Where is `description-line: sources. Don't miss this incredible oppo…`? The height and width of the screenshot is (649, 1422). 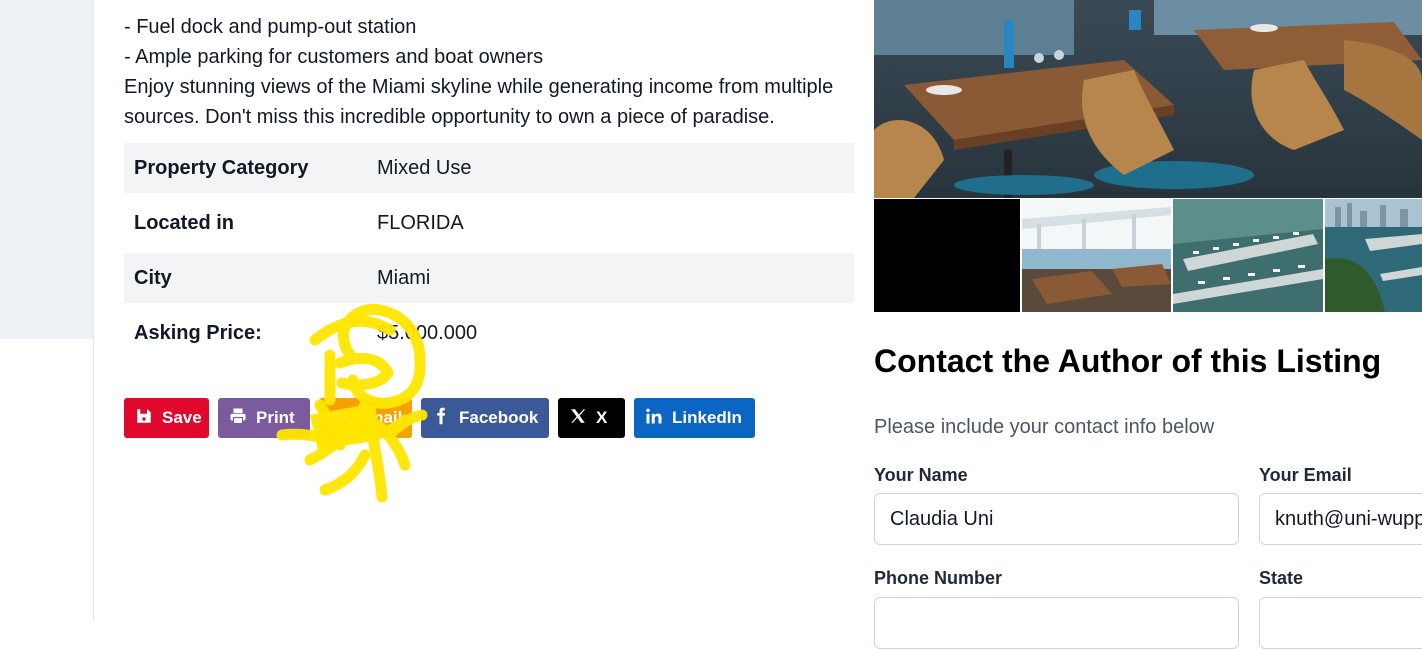 description-line: sources. Don't miss this incredible oppo… is located at coordinates (449, 117).